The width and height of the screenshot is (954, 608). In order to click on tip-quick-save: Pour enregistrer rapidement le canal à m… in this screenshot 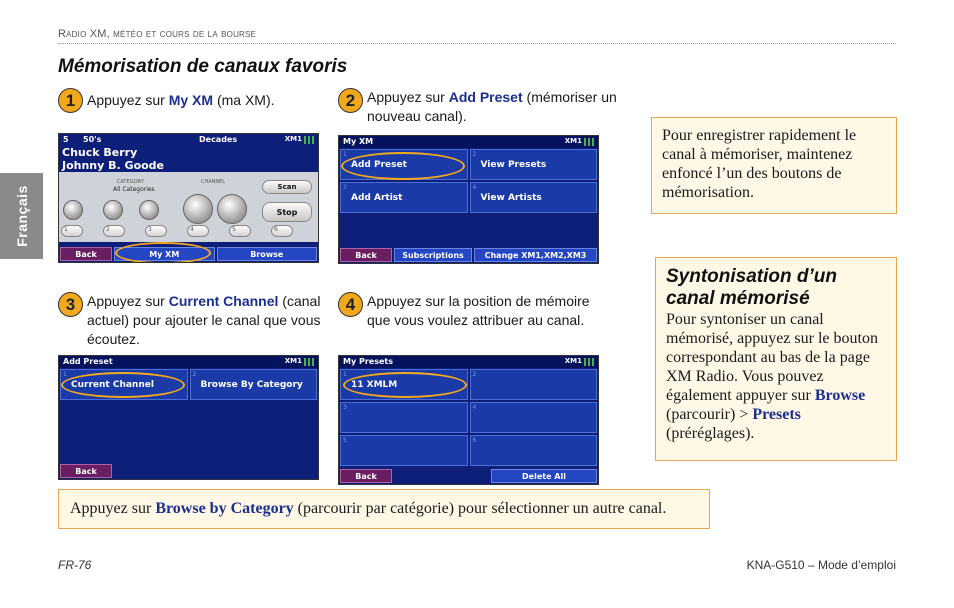, I will do `click(774, 165)`.